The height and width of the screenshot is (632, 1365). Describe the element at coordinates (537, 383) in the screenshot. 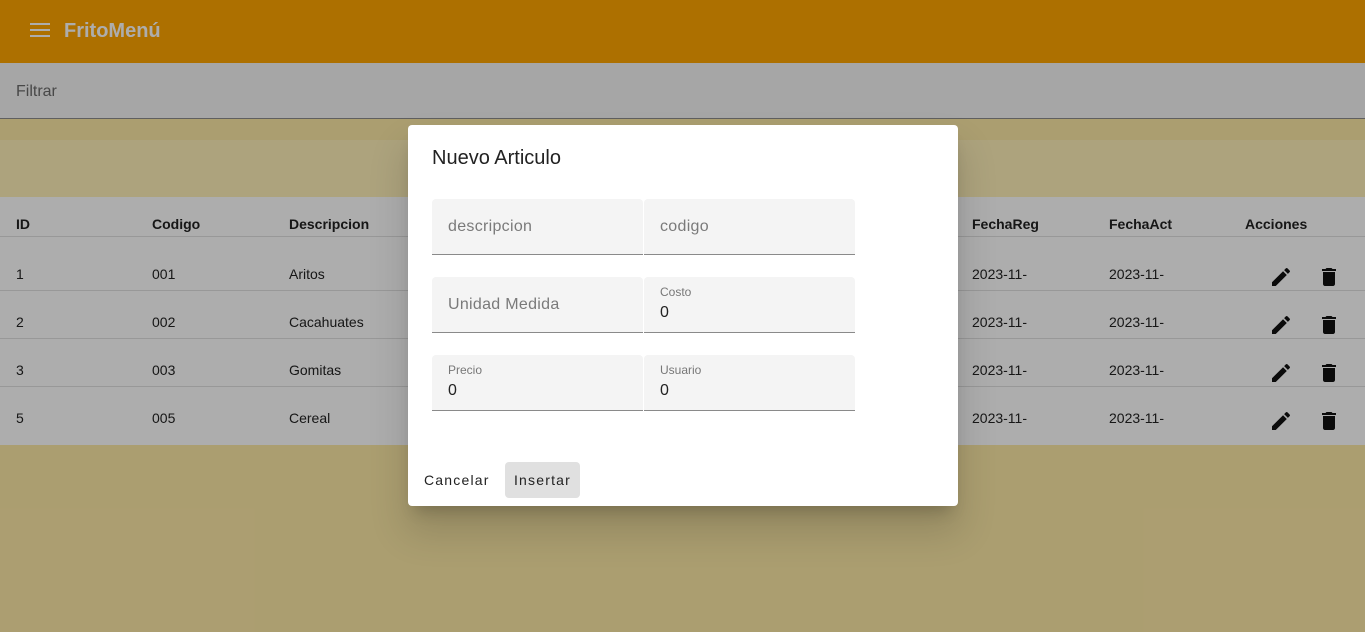

I see `precio-field: Precio 0` at that location.